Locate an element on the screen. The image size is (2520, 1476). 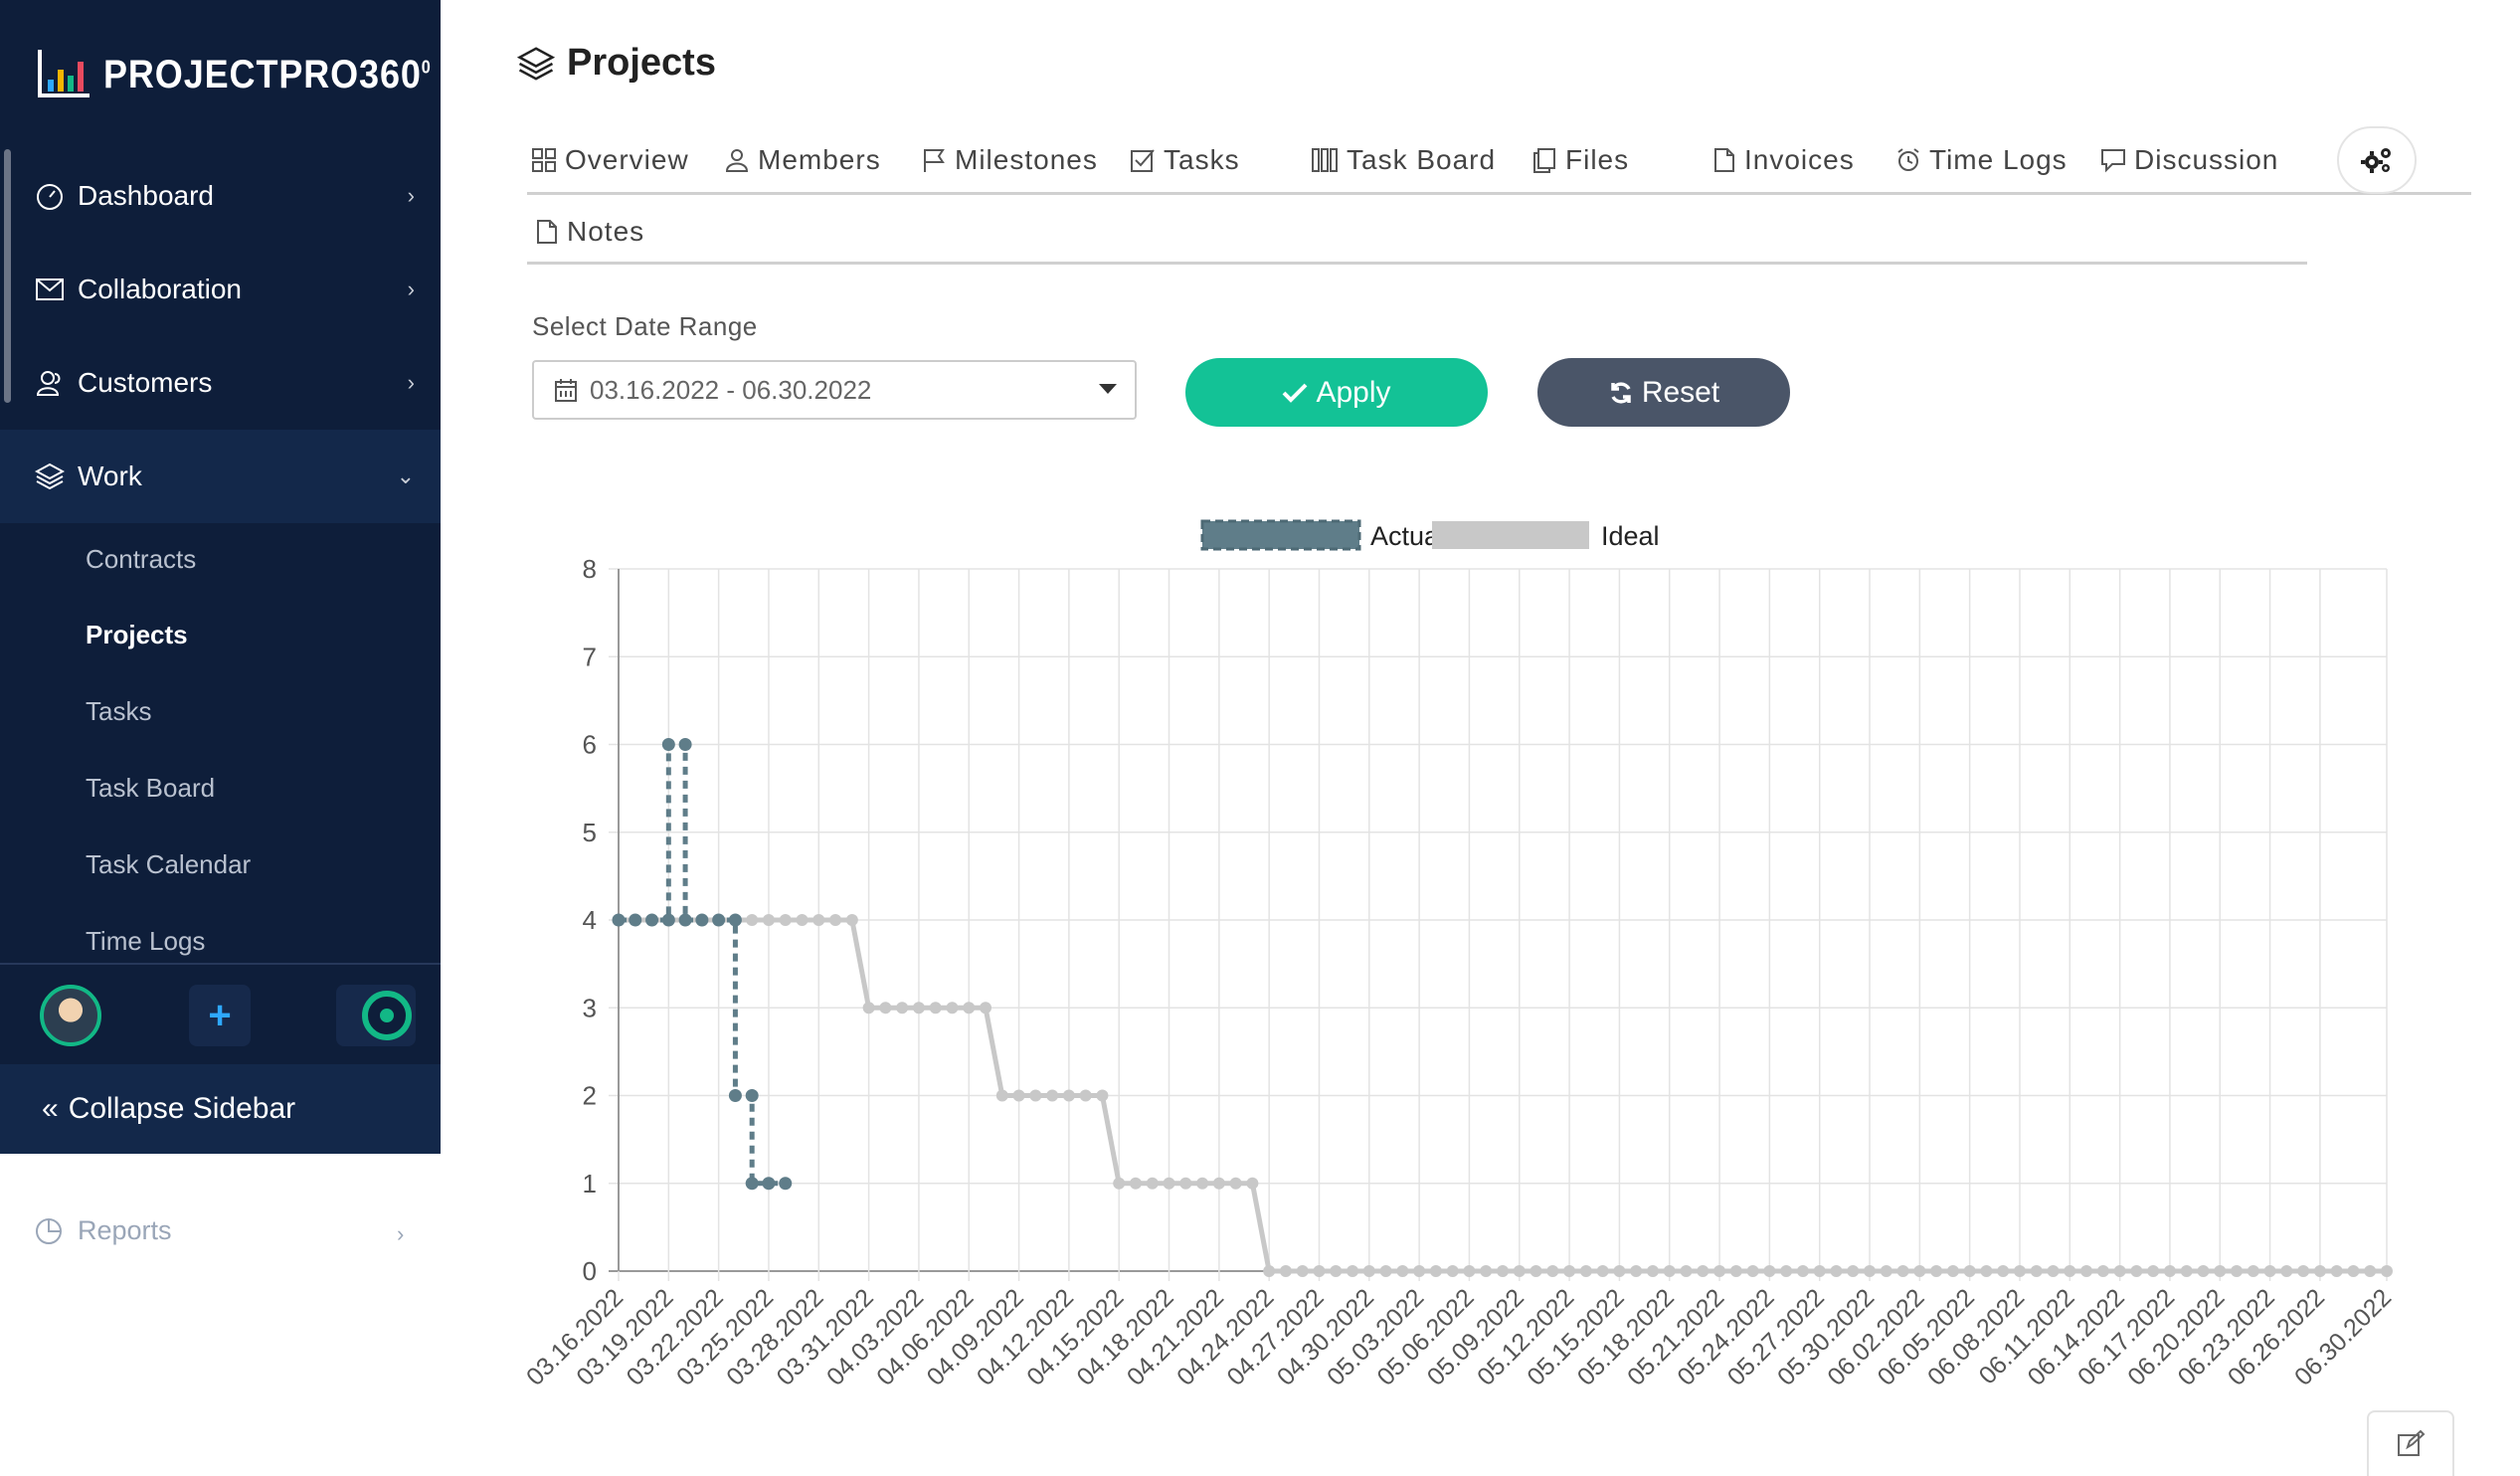
sidebar-item-reports: Reports › is located at coordinates (219, 1230).